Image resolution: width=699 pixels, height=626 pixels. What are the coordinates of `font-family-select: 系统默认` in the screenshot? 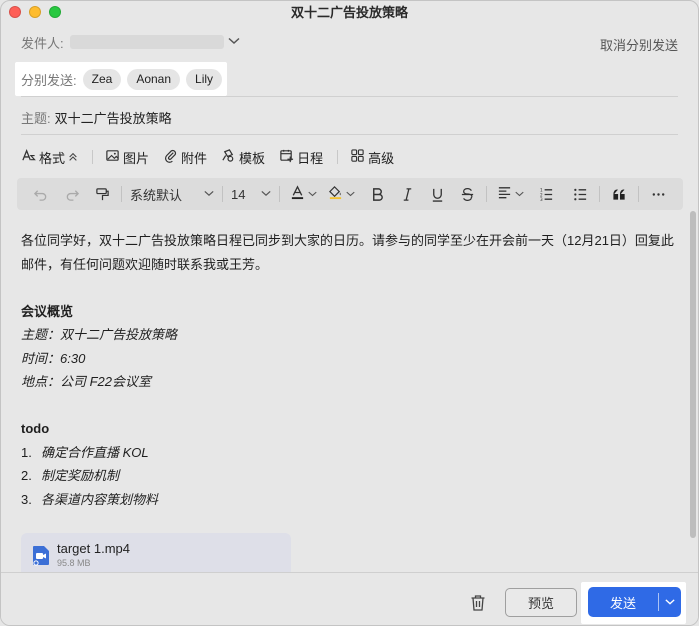 It's located at (172, 194).